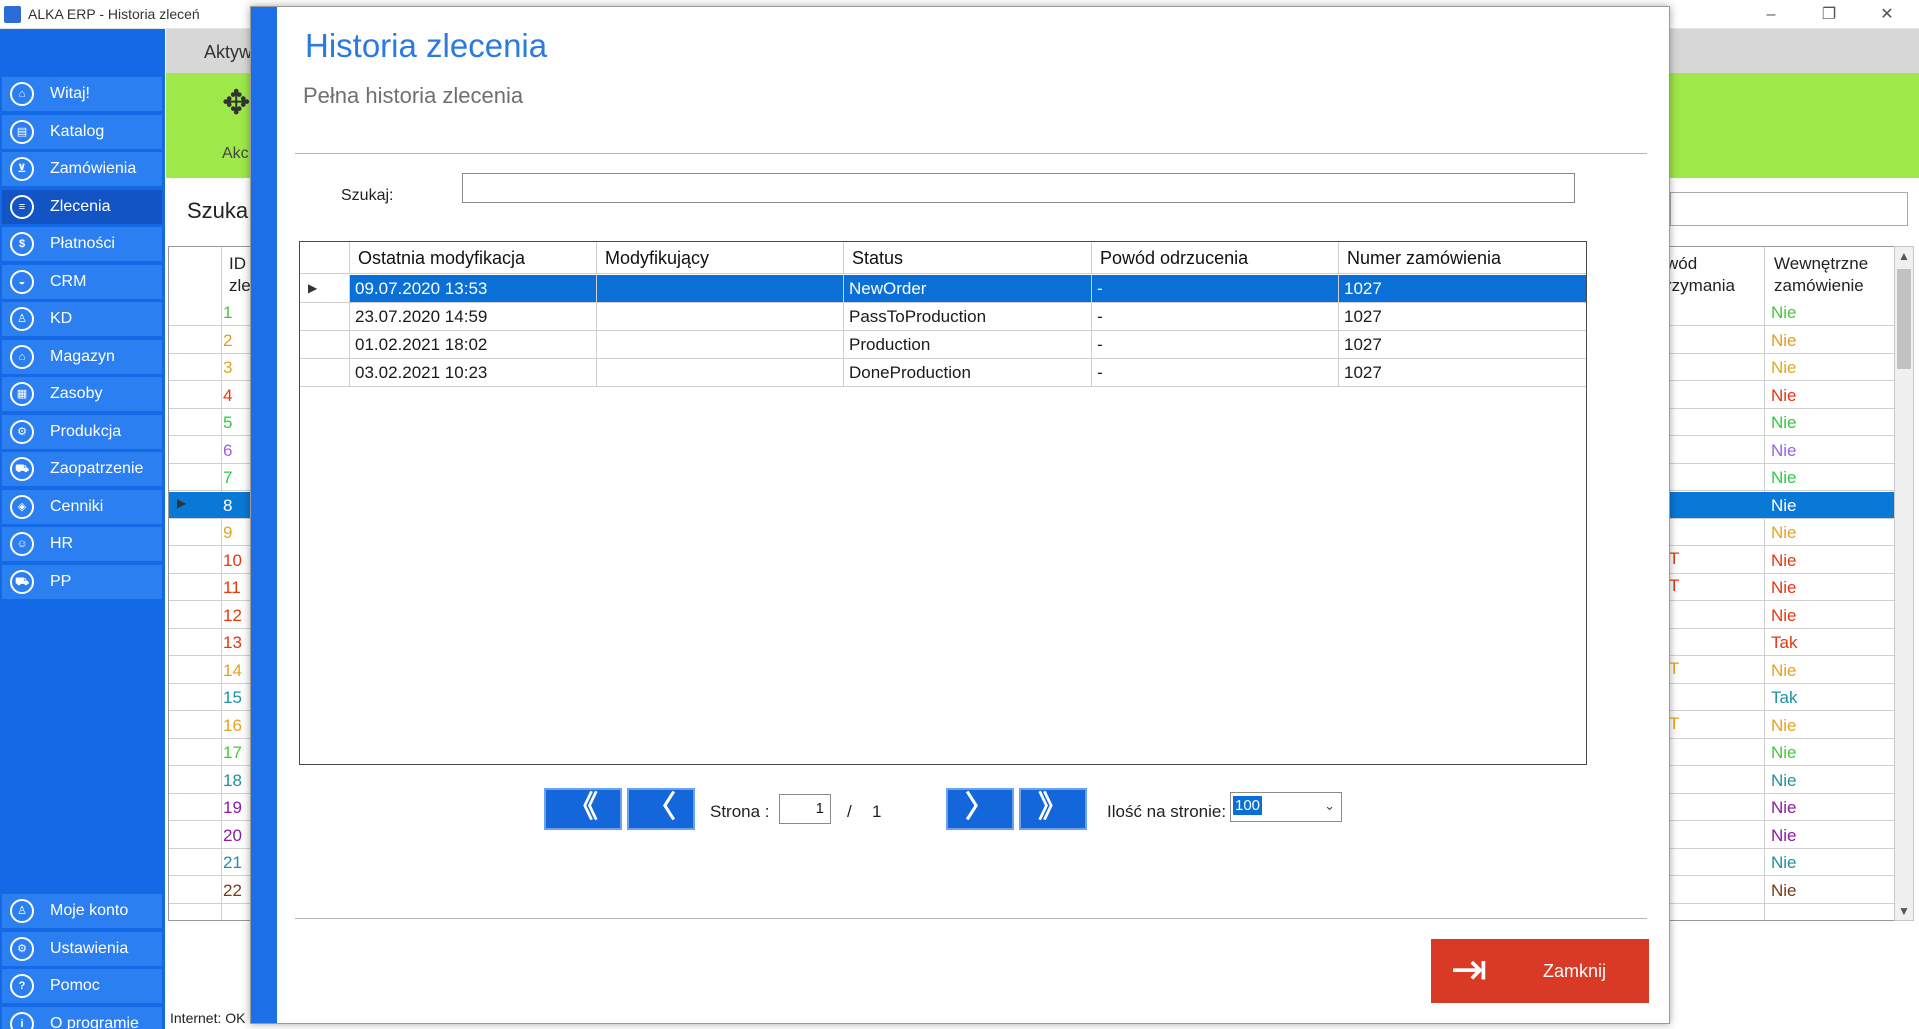 This screenshot has width=1919, height=1029. What do you see at coordinates (1789, 209) in the screenshot?
I see `background-search-input` at bounding box center [1789, 209].